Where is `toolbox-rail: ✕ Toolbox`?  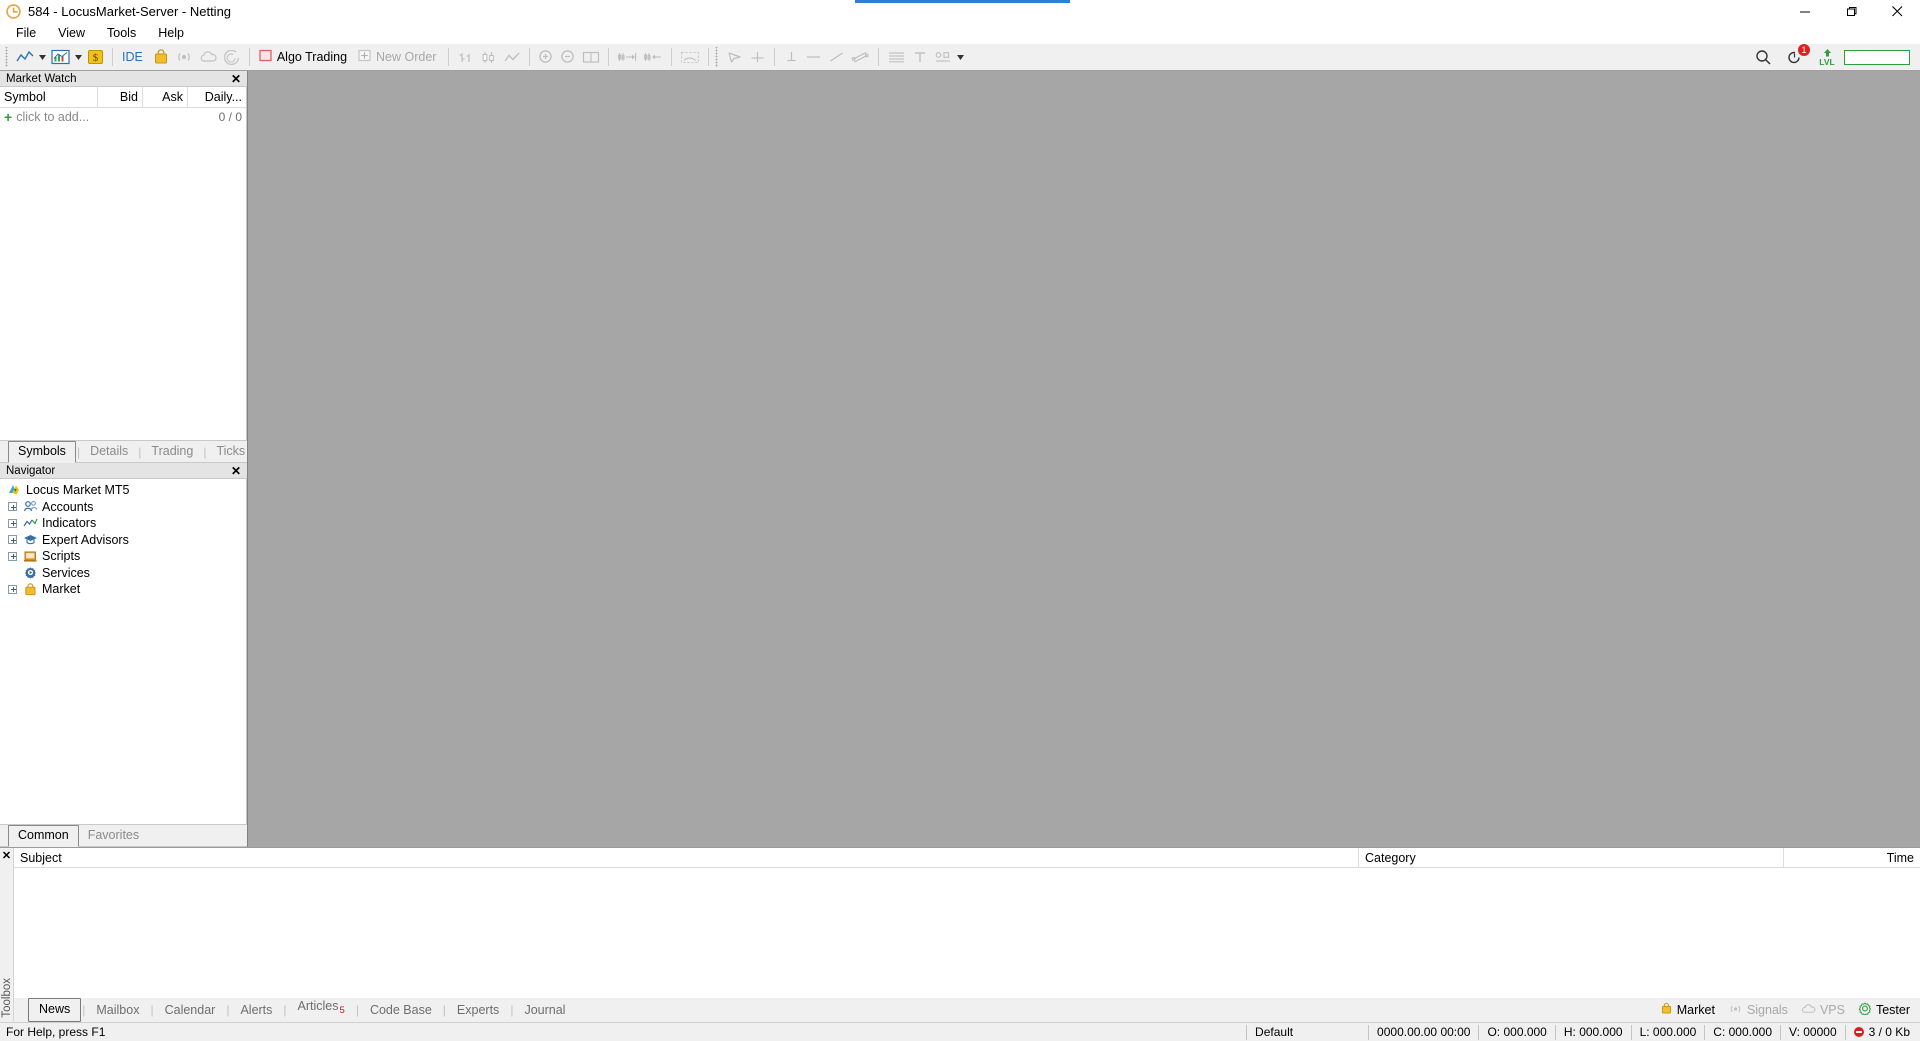 toolbox-rail: ✕ Toolbox is located at coordinates (7, 935).